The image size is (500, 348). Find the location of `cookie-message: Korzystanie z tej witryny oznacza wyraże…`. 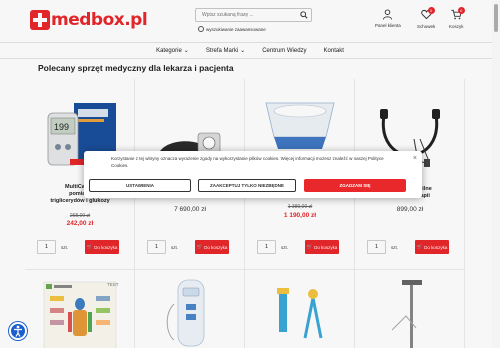

cookie-message: Korzystanie z tej witryny oznacza wyraże… is located at coordinates (247, 162).